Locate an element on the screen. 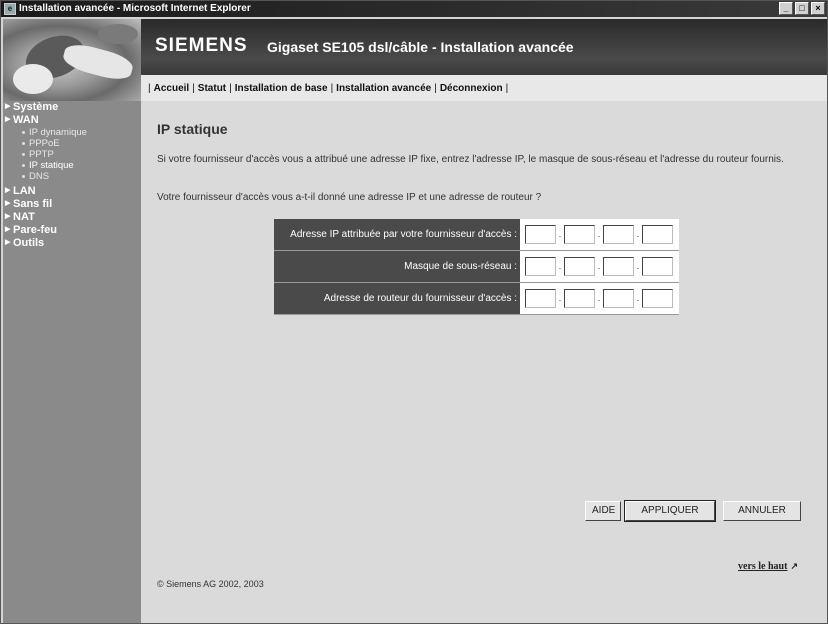 This screenshot has height=624, width=828. ie-icon: e is located at coordinates (10, 9).